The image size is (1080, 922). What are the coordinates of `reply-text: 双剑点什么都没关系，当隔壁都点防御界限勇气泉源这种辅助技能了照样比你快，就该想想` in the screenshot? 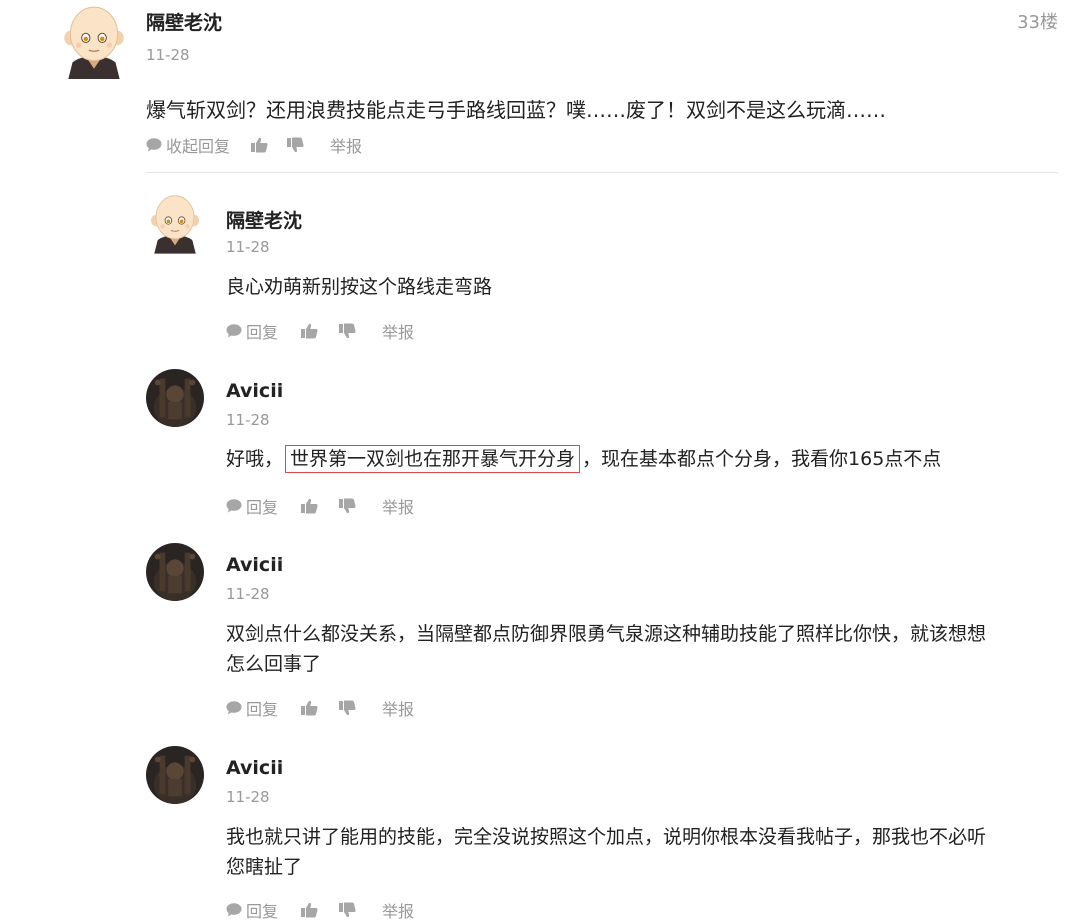 It's located at (606, 634).